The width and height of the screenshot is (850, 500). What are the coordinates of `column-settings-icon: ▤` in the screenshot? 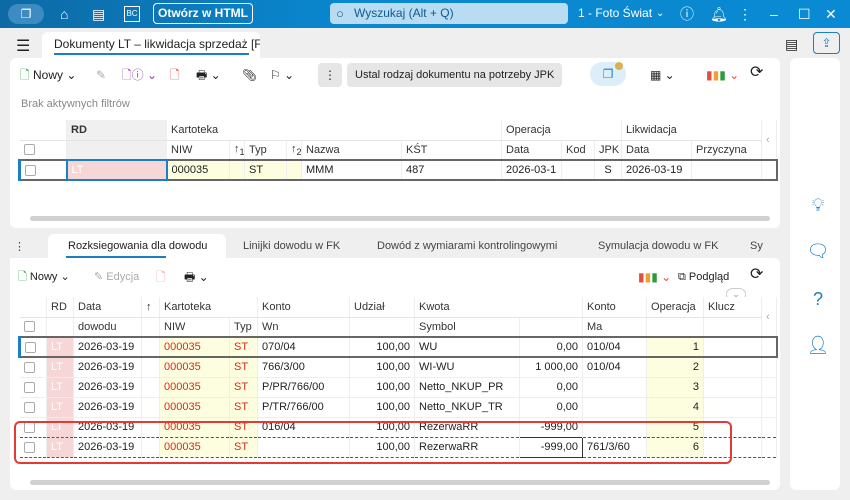 It's located at (791, 44).